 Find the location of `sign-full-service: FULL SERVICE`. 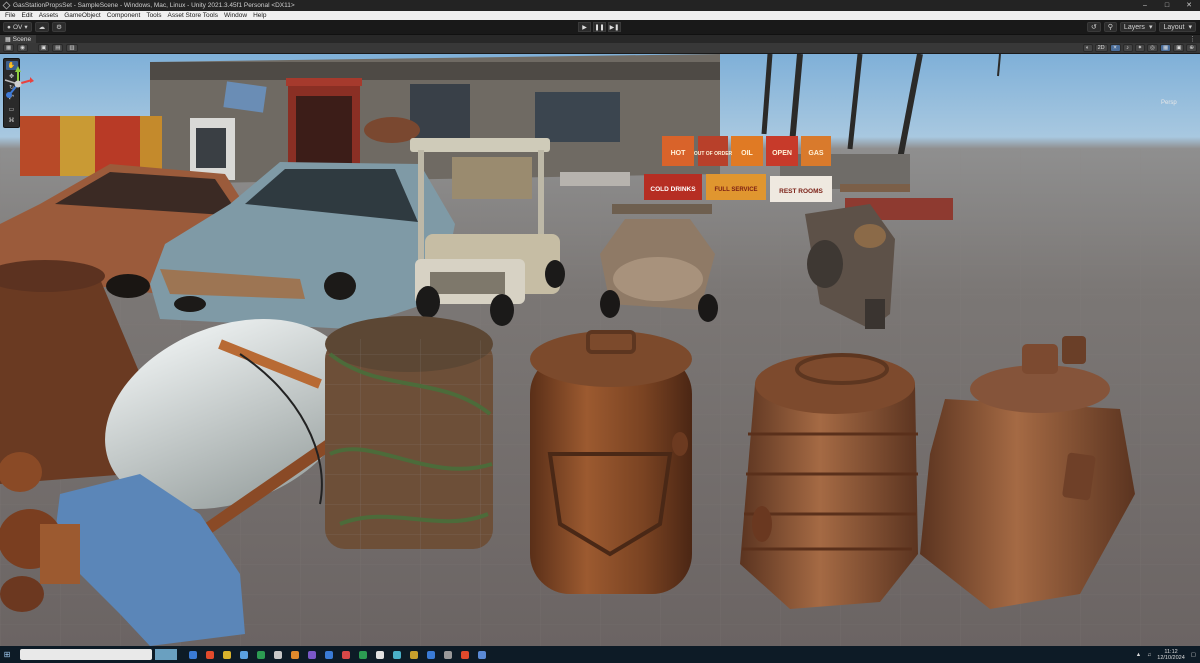

sign-full-service: FULL SERVICE is located at coordinates (735, 190).